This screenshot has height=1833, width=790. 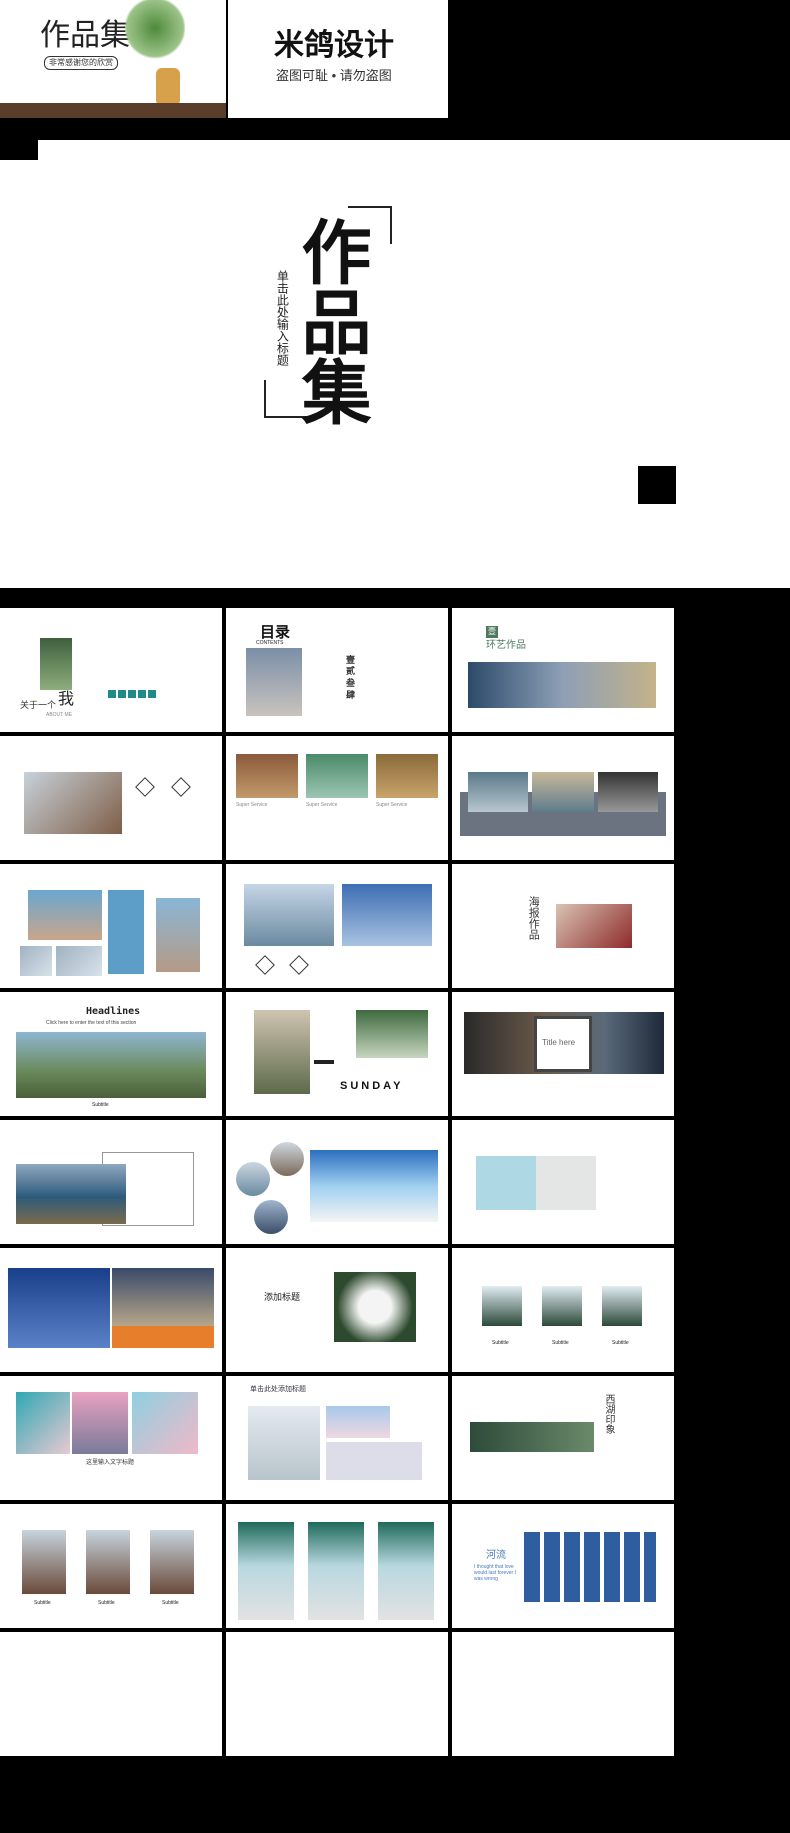 I want to click on slide-sunday: SUNDAY, so click(x=337, y=1054).